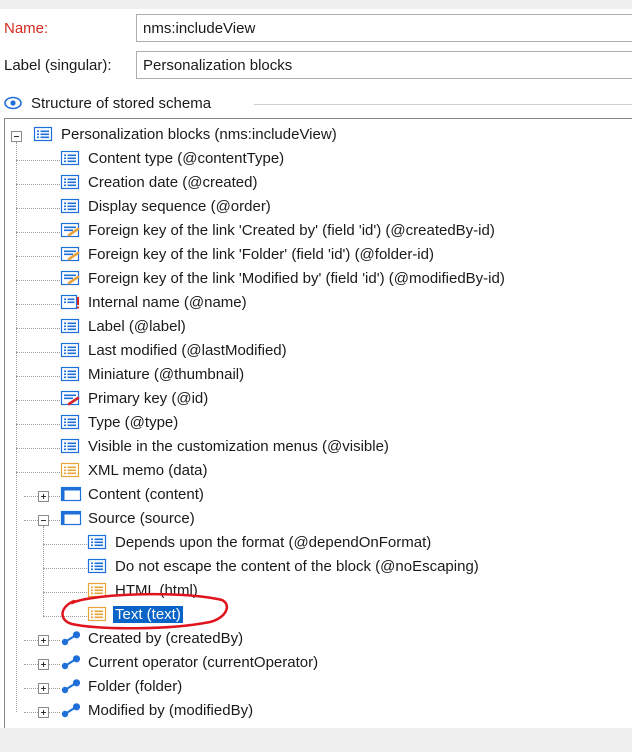 The width and height of the screenshot is (632, 752). What do you see at coordinates (171, 710) in the screenshot?
I see `tree-node-label: Modified by (modifiedBy)` at bounding box center [171, 710].